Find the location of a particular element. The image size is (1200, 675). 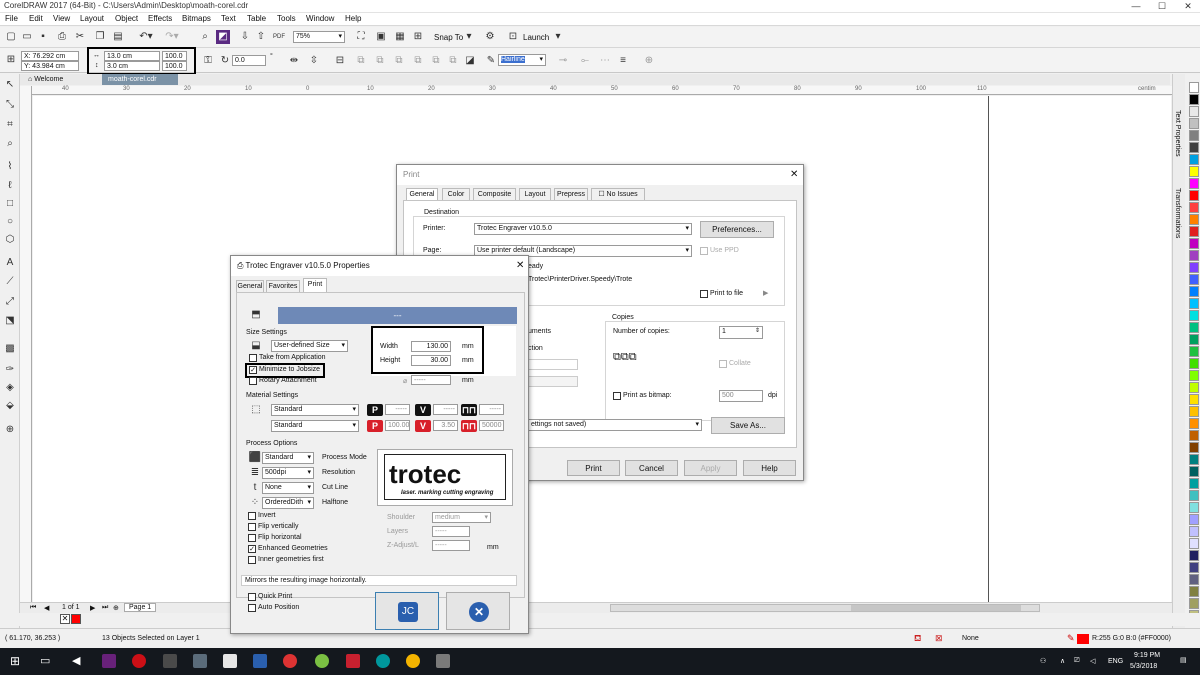

polygon-tool-icon: ⬡ is located at coordinates (10, 240).